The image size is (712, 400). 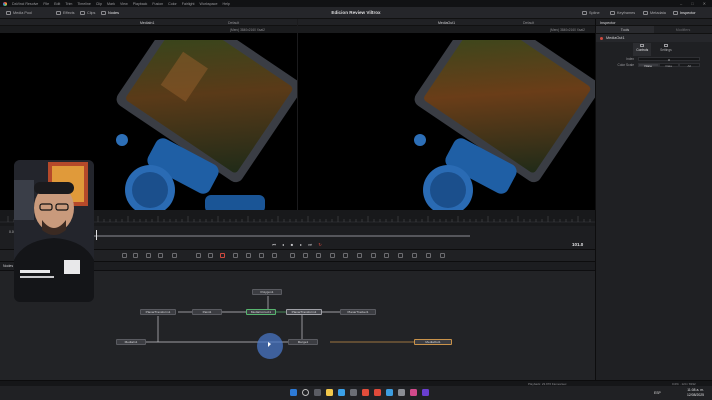 What do you see at coordinates (615, 38) in the screenshot?
I see `inspector-node-name: MediaOut1` at bounding box center [615, 38].